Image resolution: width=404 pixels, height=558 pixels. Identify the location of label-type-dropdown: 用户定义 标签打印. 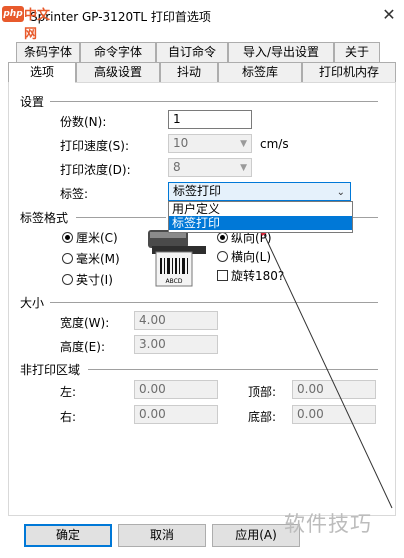
(260, 217).